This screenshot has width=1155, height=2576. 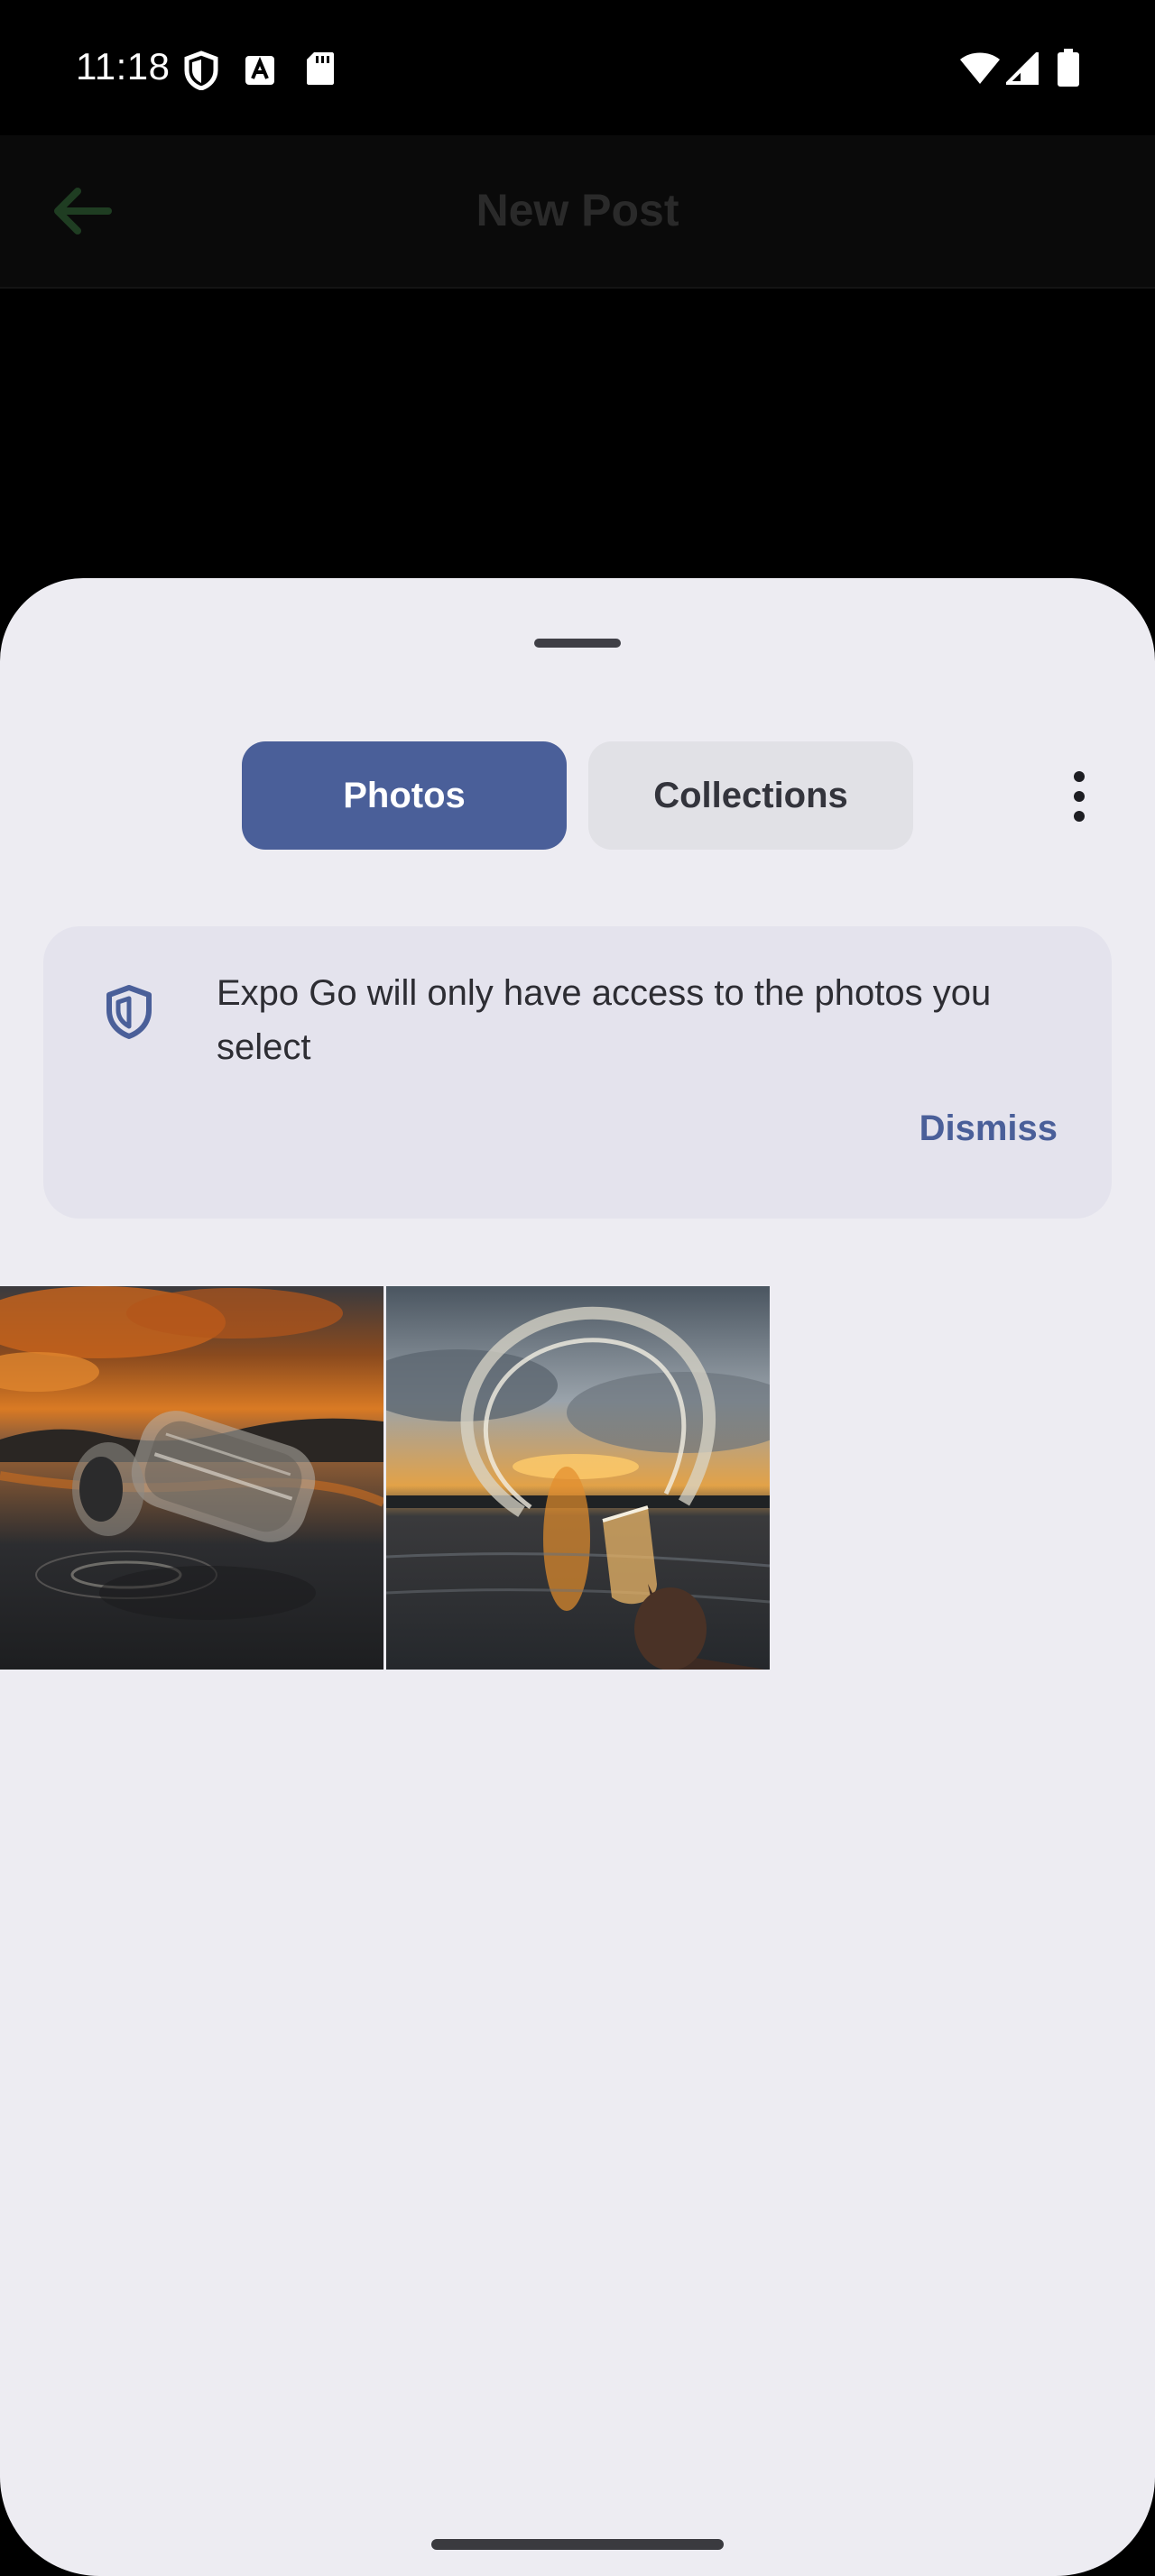 What do you see at coordinates (988, 1129) in the screenshot?
I see `dismiss-button: Dismiss` at bounding box center [988, 1129].